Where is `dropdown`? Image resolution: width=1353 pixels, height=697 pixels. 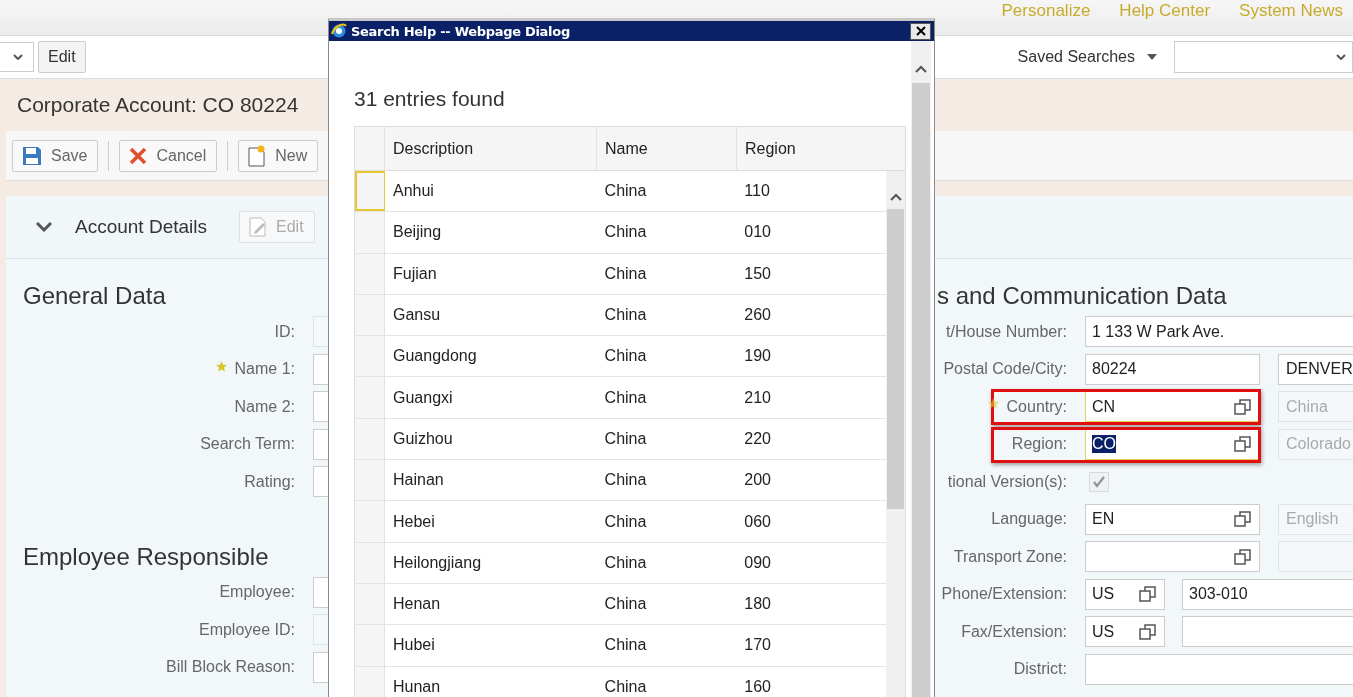
dropdown is located at coordinates (17, 57).